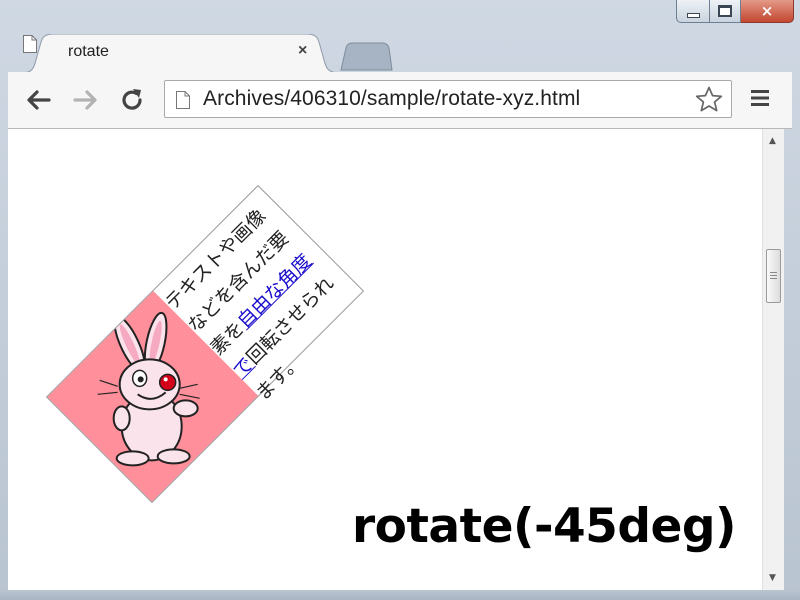 This screenshot has height=600, width=800. I want to click on forward-arrow-icon, so click(85, 100).